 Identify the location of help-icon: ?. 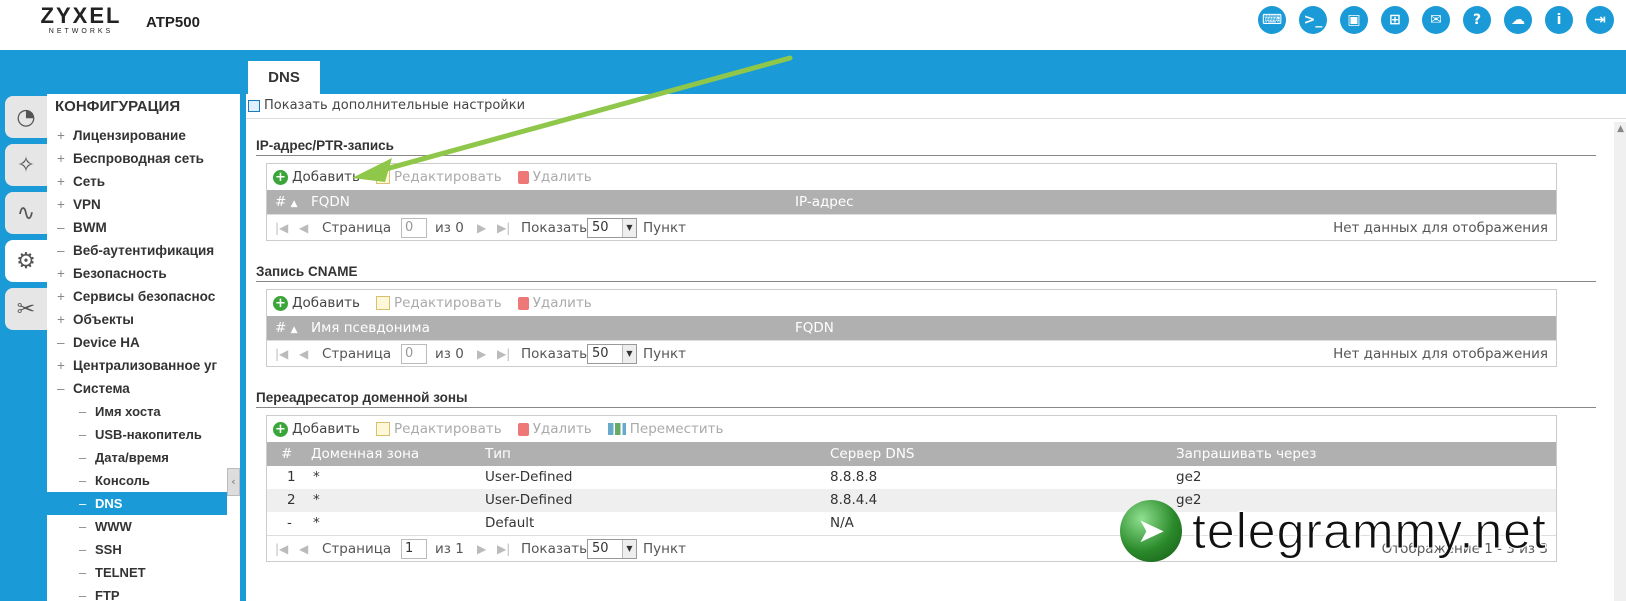
(1477, 20).